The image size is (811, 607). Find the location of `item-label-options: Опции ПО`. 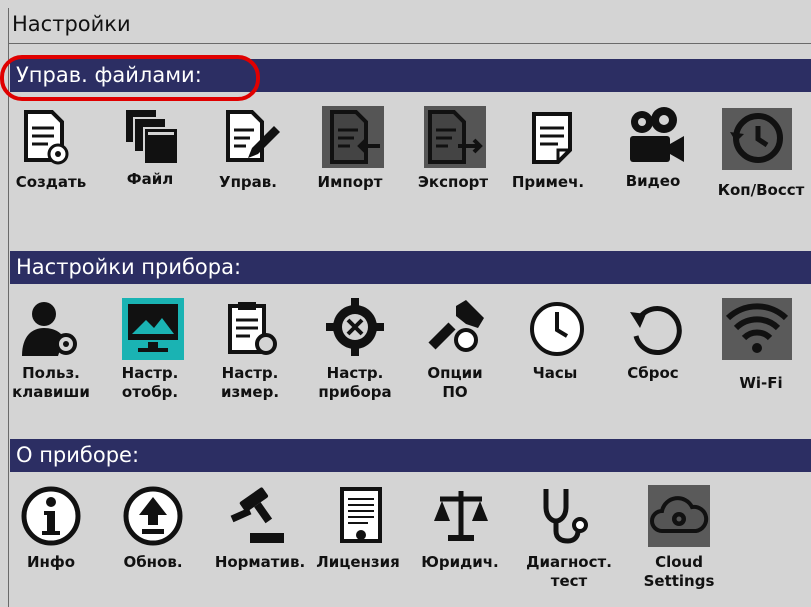

item-label-options: Опции ПО is located at coordinates (455, 383).